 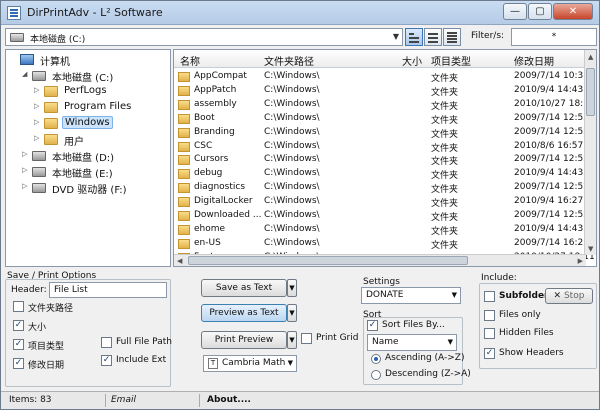 I want to click on minimize-button: —, so click(x=515, y=11).